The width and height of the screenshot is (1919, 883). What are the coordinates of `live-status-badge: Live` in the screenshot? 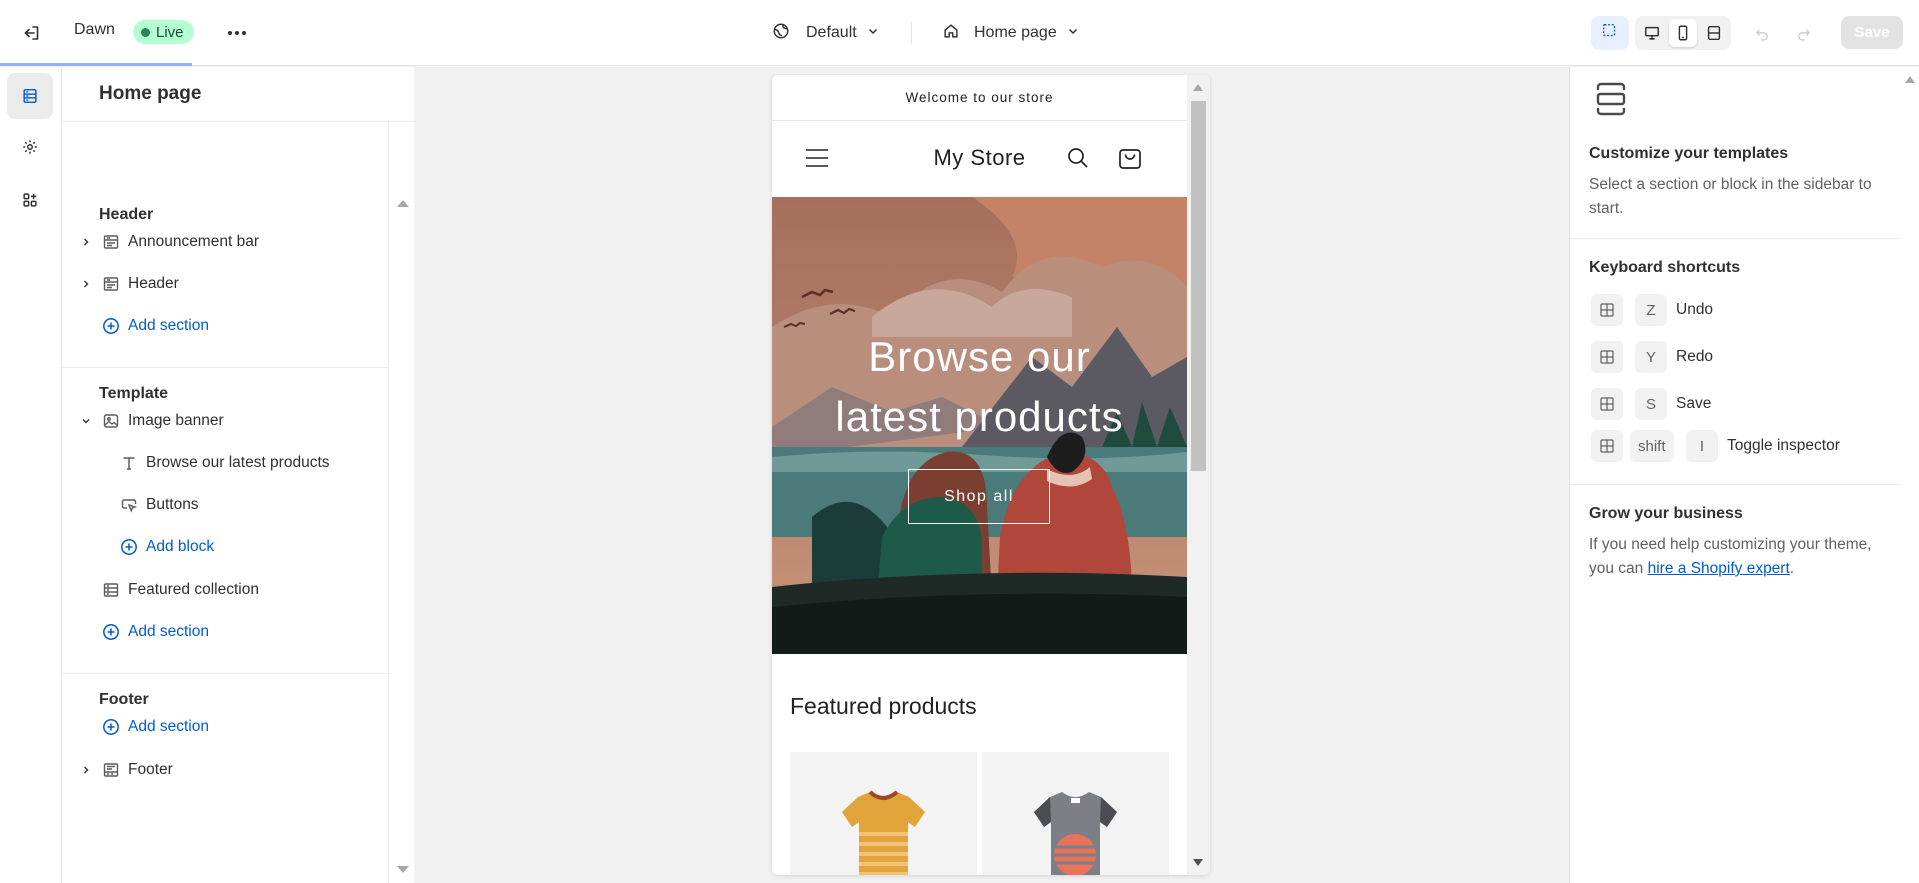 It's located at (163, 32).